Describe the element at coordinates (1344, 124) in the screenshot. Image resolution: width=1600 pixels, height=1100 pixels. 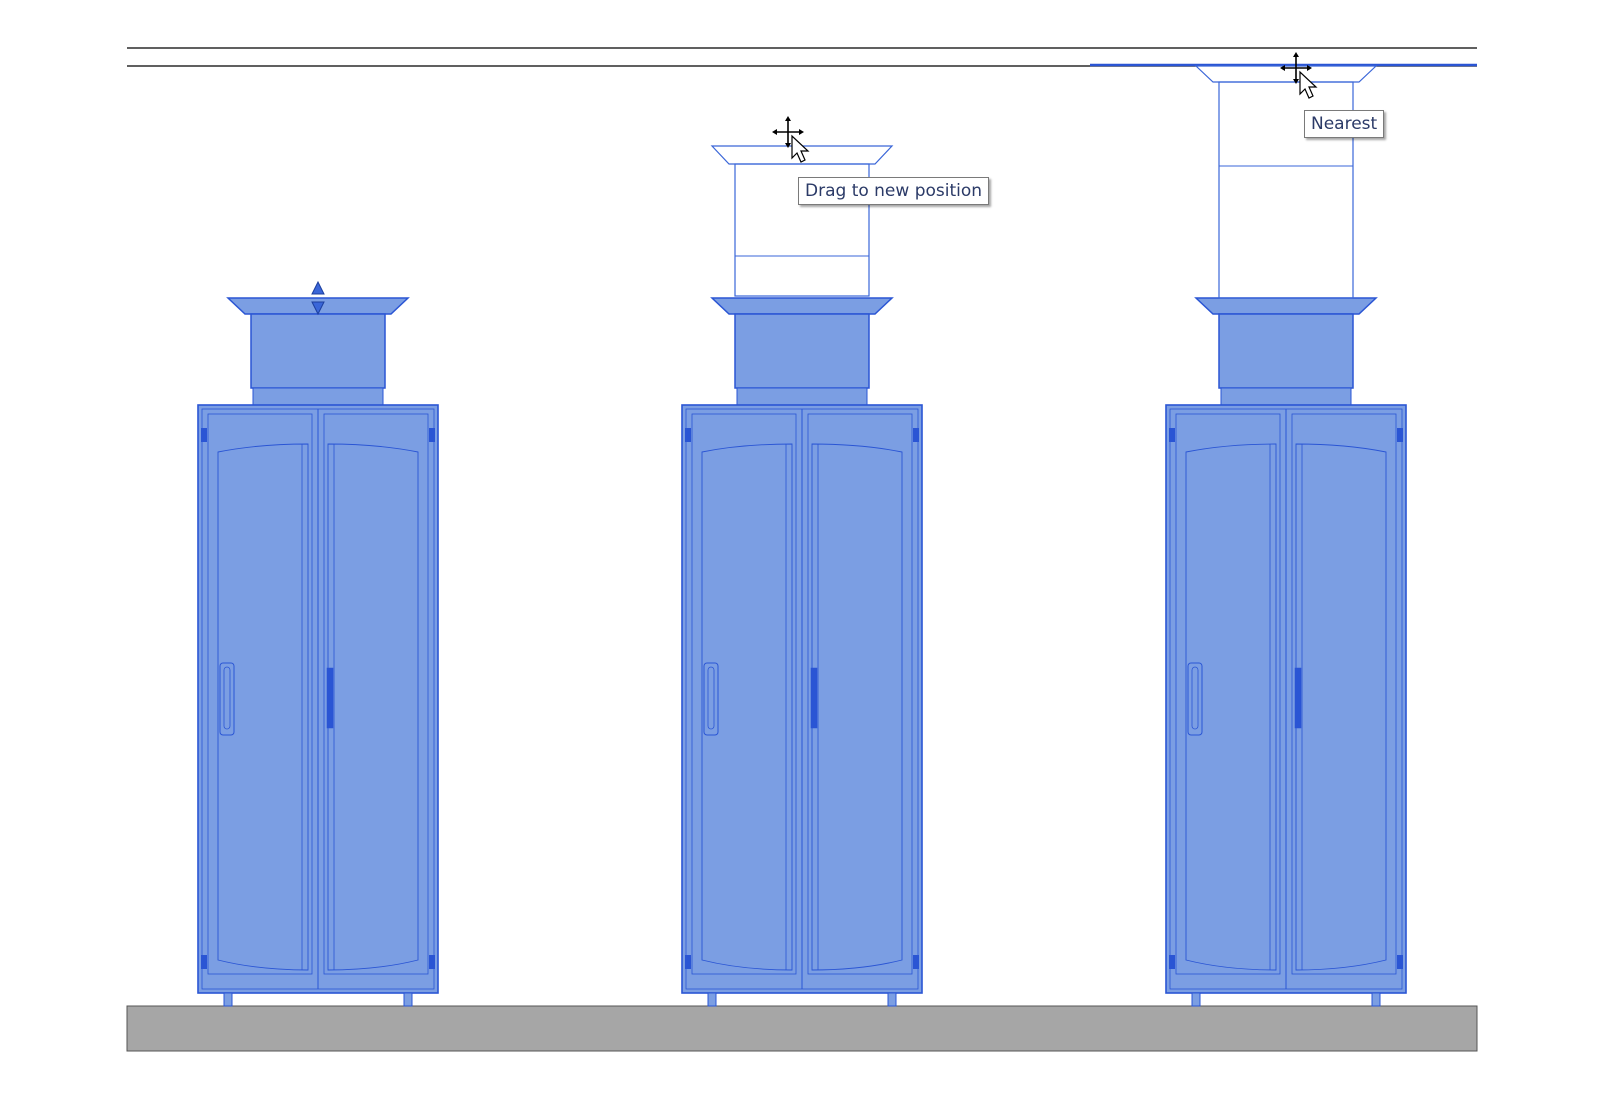
I see `snap-tooltip: Nearest` at that location.